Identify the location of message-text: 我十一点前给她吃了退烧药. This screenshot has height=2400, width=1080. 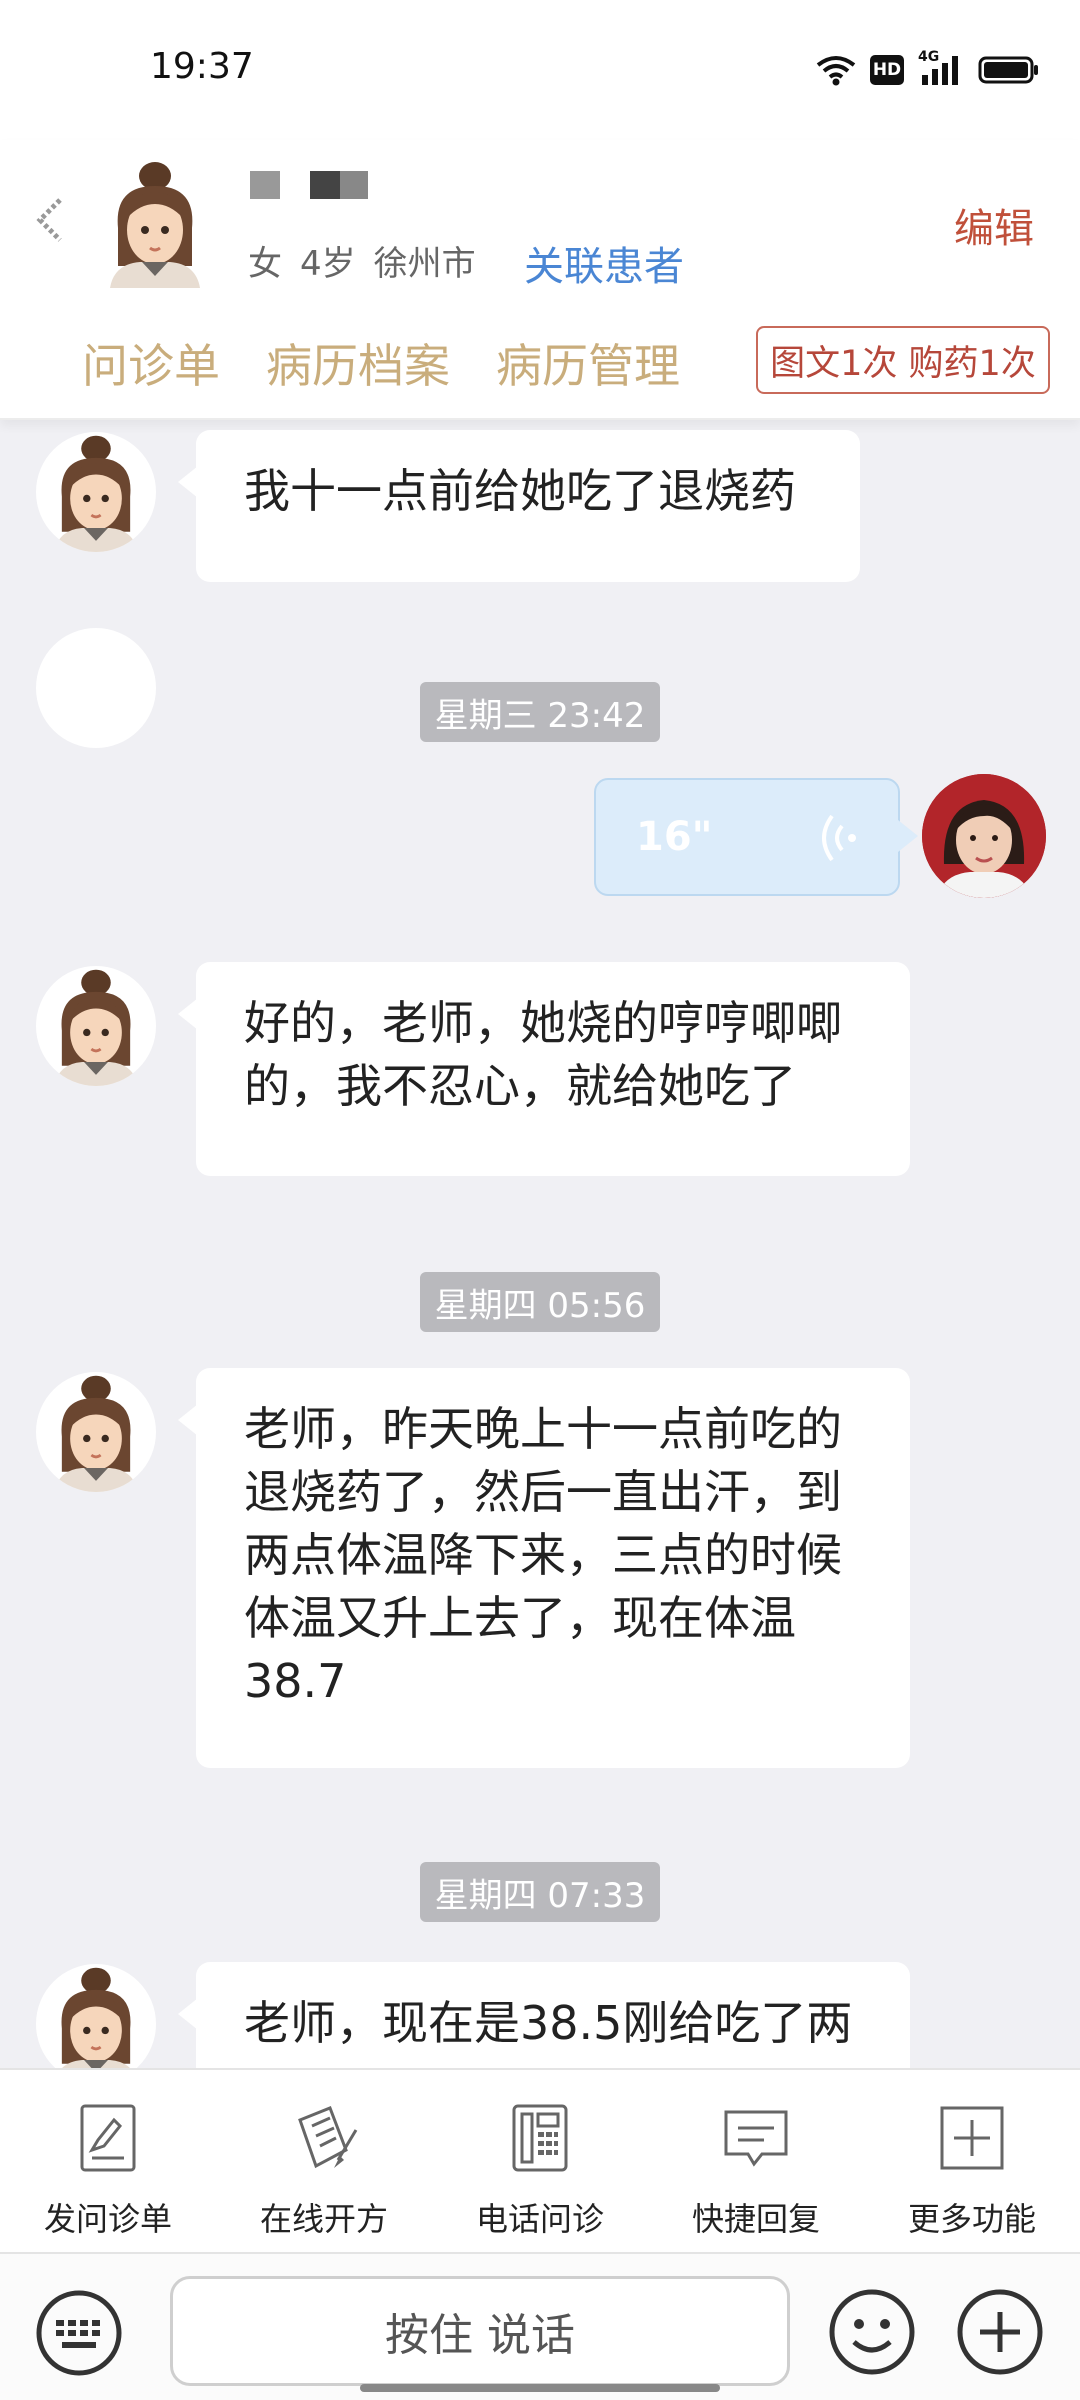
(520, 491).